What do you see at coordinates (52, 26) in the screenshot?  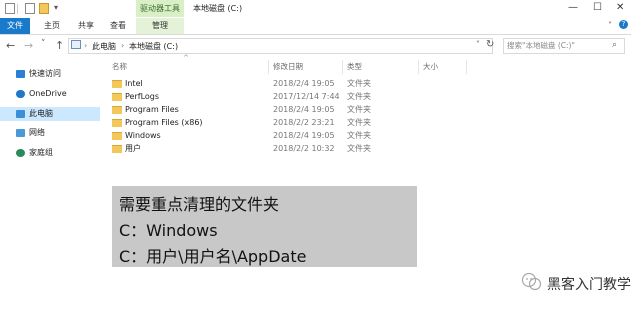 I see `tab-home: 主页` at bounding box center [52, 26].